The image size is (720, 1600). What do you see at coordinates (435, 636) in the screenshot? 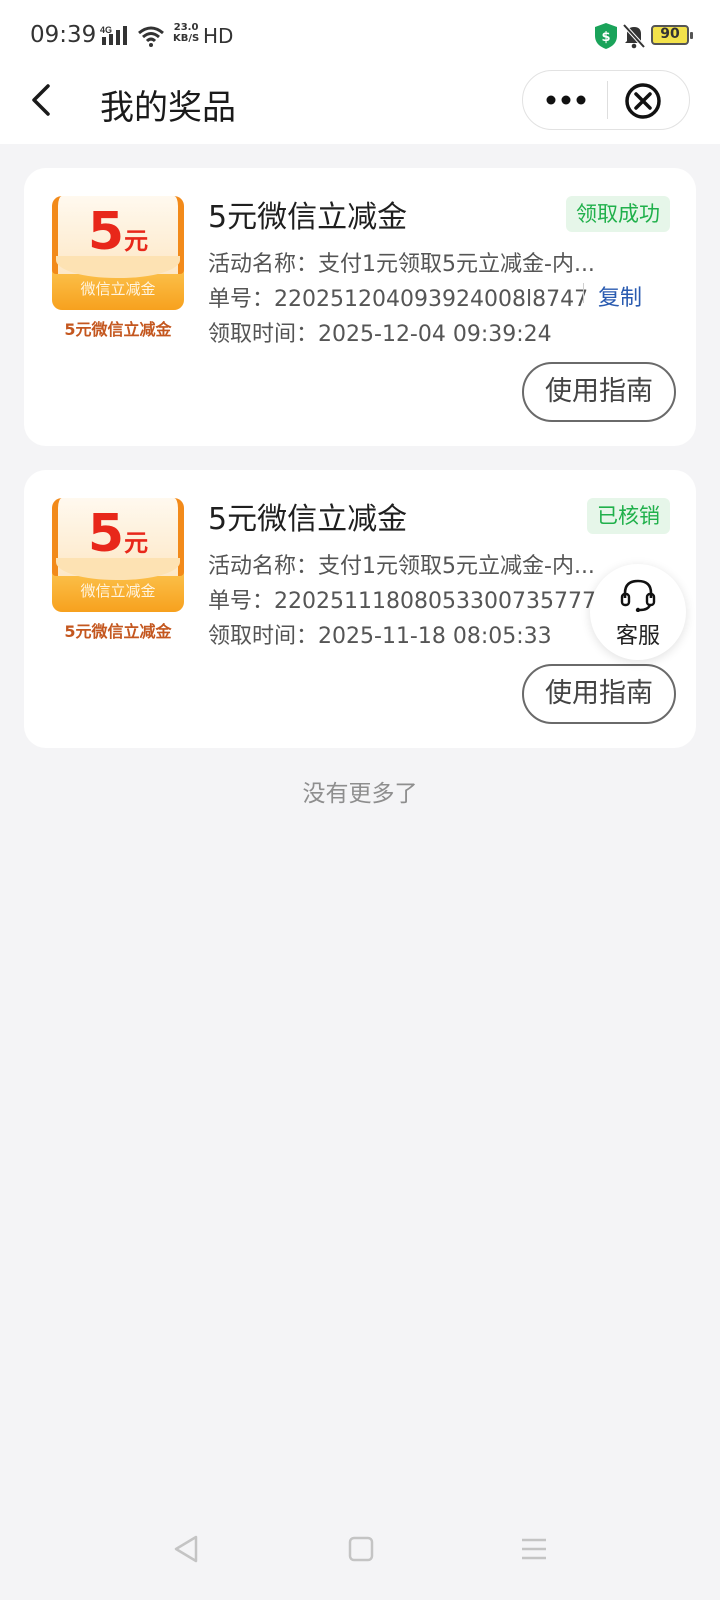
I see `received-time: 2025-11-18 08:05:33` at bounding box center [435, 636].